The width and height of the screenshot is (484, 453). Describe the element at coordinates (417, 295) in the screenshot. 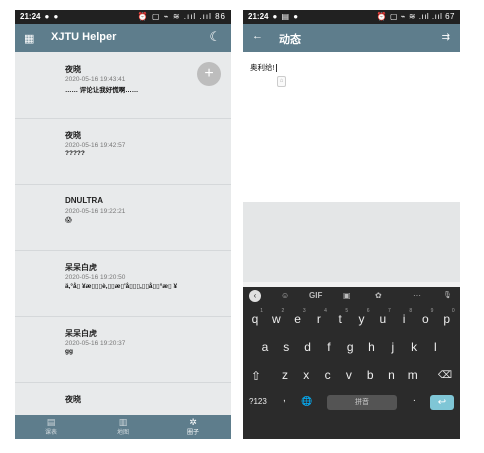

I see `more-icon: ···` at that location.